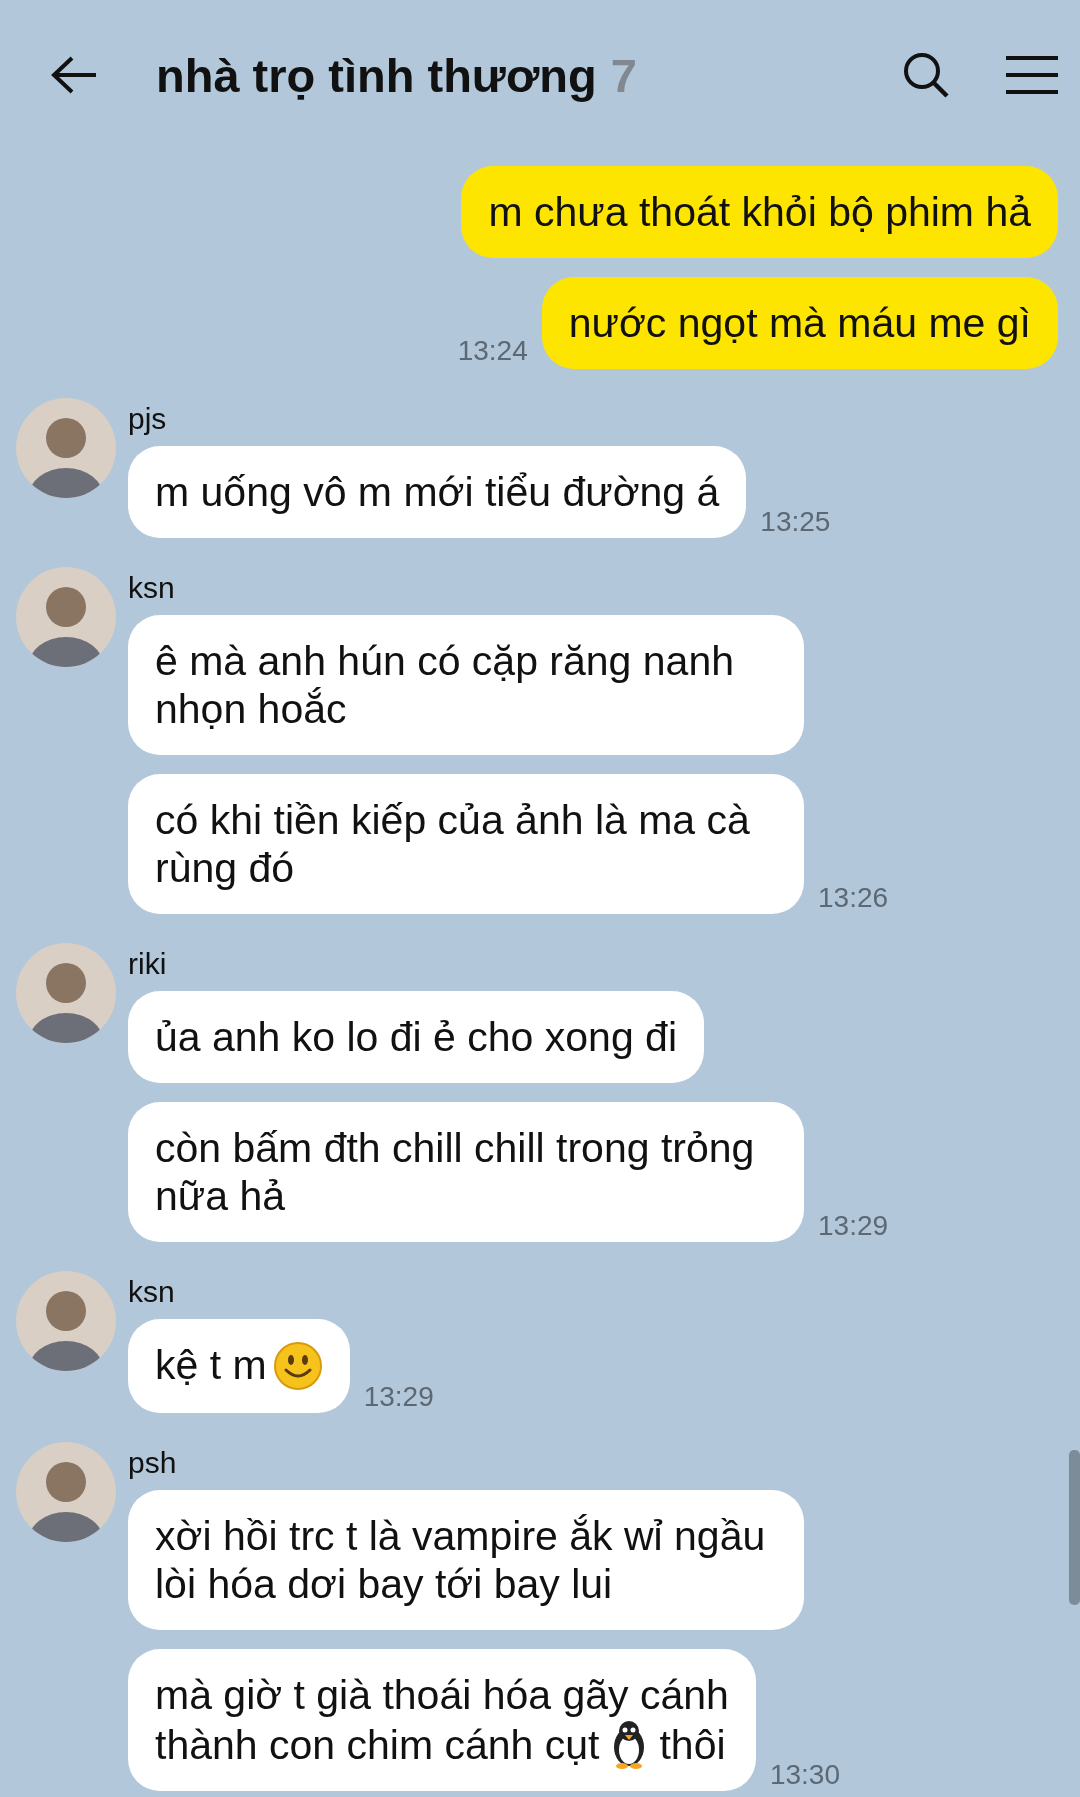 The width and height of the screenshot is (1080, 1797). What do you see at coordinates (623, 75) in the screenshot?
I see `member-count: 7` at bounding box center [623, 75].